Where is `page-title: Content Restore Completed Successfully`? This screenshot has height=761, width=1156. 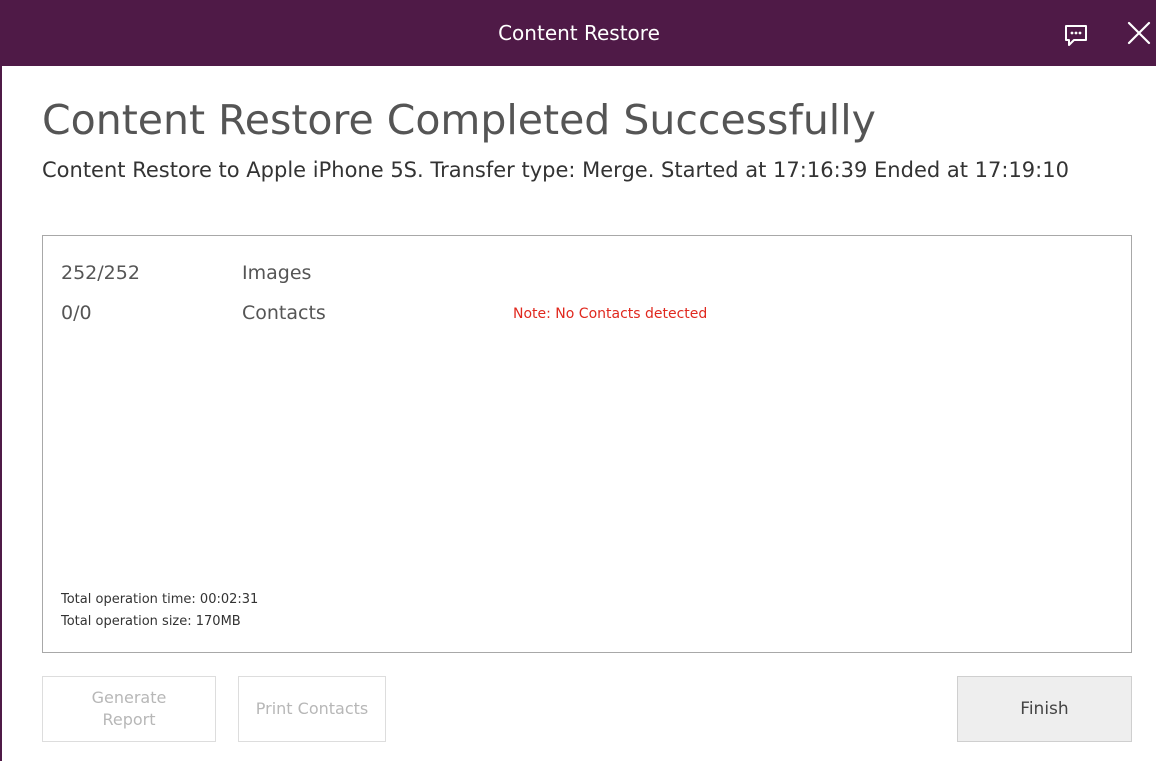 page-title: Content Restore Completed Successfully is located at coordinates (459, 120).